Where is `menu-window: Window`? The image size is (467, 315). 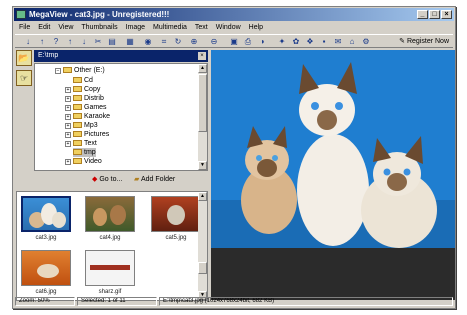
menu-window: Window is located at coordinates (228, 27).